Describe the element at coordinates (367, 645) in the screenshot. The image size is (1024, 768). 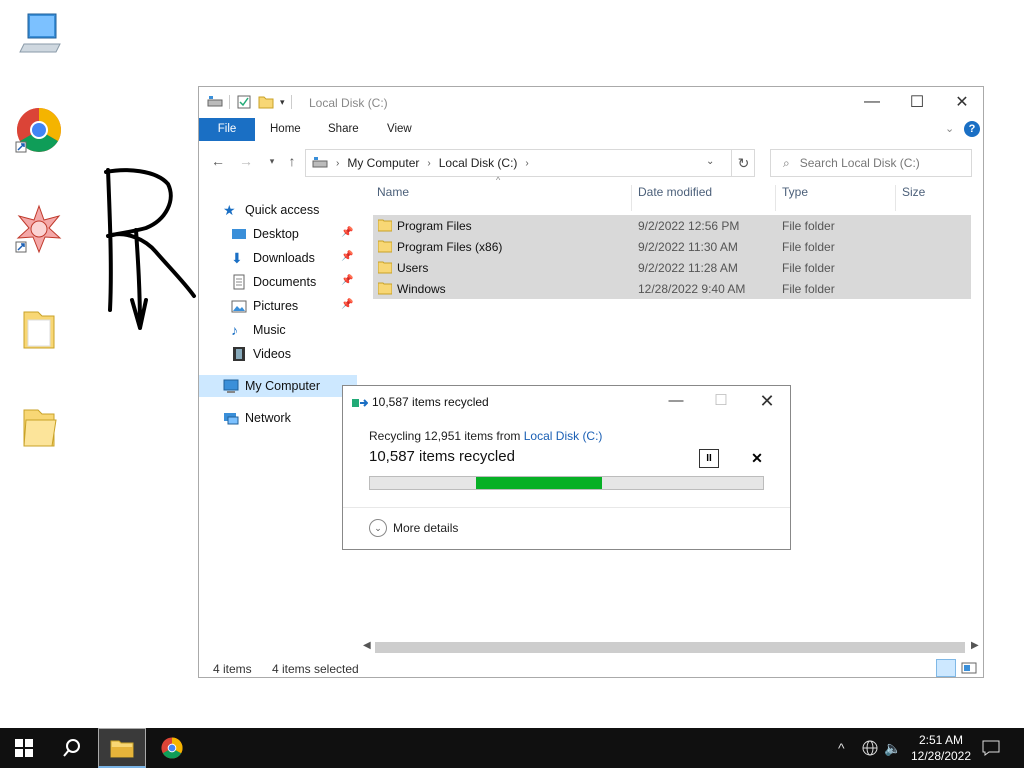
I see `scroll-left-icon: ◀` at that location.